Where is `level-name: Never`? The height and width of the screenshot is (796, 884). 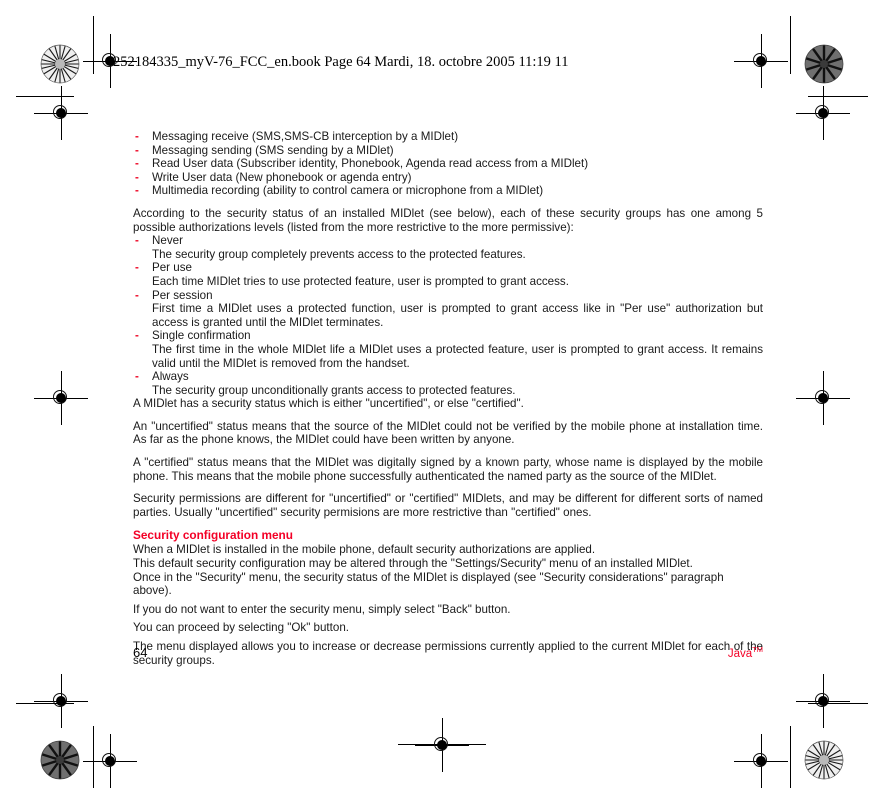 level-name: Never is located at coordinates (167, 241).